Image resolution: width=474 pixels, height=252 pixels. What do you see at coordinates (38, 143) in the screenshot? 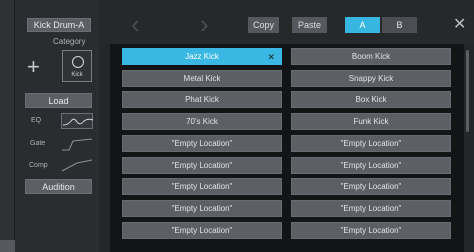
I see `gate-label: Gate` at bounding box center [38, 143].